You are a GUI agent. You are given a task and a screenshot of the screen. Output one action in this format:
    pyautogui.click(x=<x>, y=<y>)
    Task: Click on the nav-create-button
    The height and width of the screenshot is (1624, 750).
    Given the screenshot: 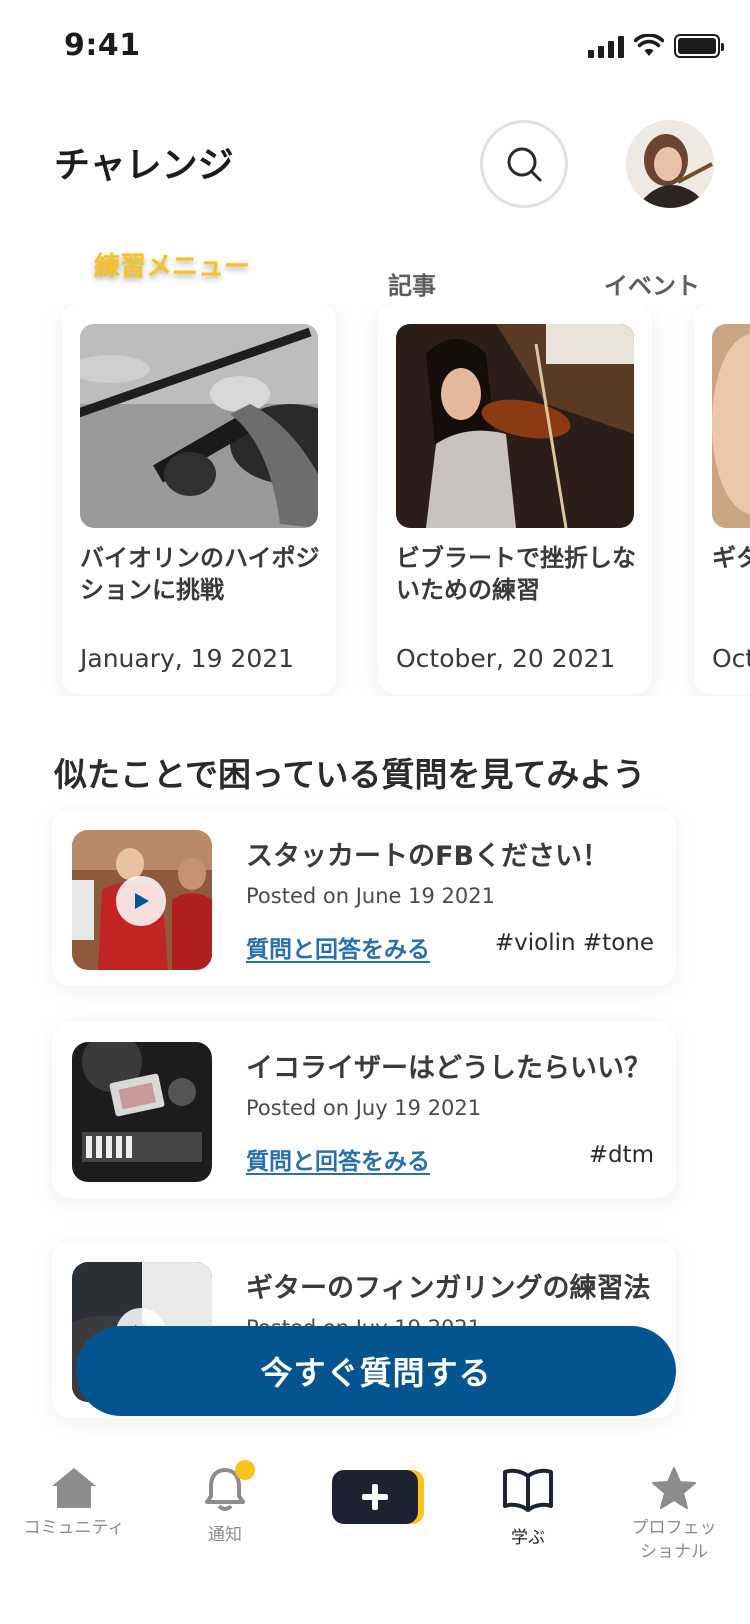 What is the action you would take?
    pyautogui.click(x=375, y=1497)
    